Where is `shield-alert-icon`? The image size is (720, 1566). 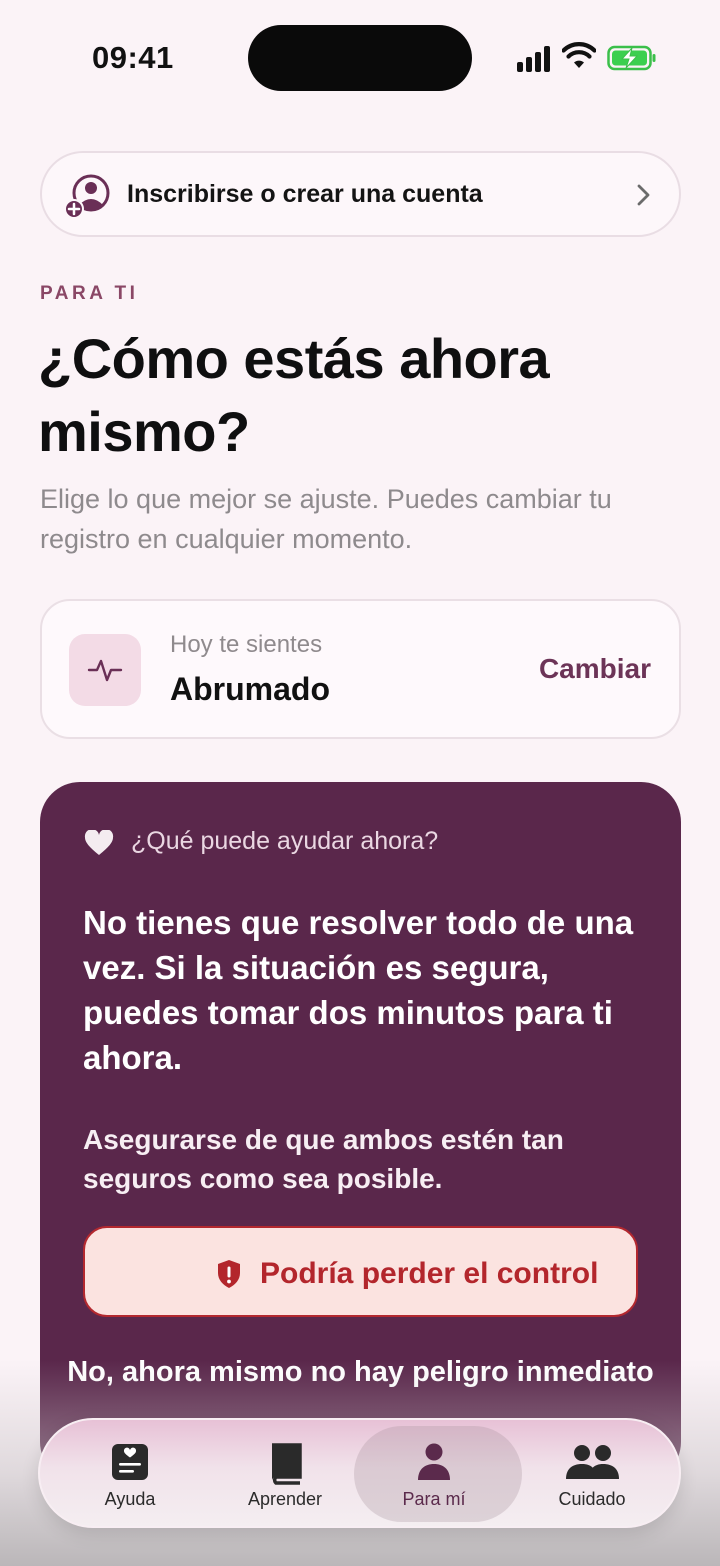 shield-alert-icon is located at coordinates (229, 1274).